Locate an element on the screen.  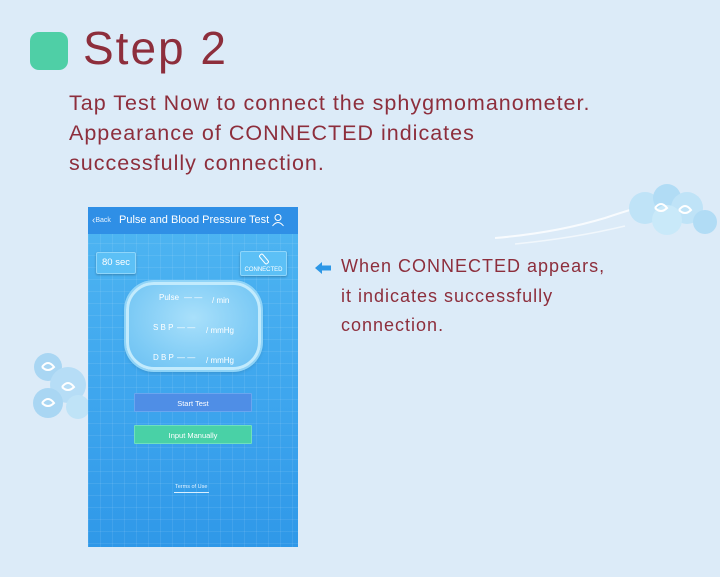
intro-line: Appearance of CONNECTED indicates is located at coordinates (272, 133).